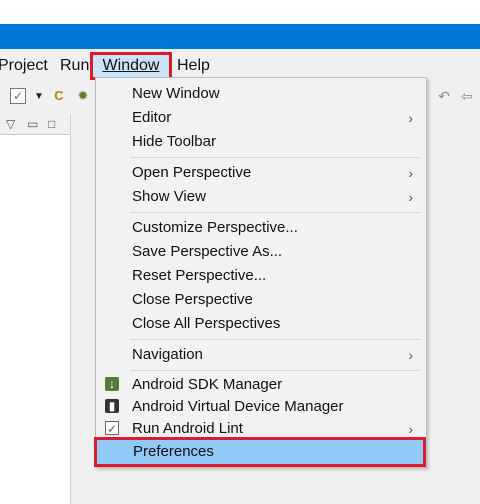 The width and height of the screenshot is (480, 504). Describe the element at coordinates (240, 12) in the screenshot. I see `title-area` at that location.